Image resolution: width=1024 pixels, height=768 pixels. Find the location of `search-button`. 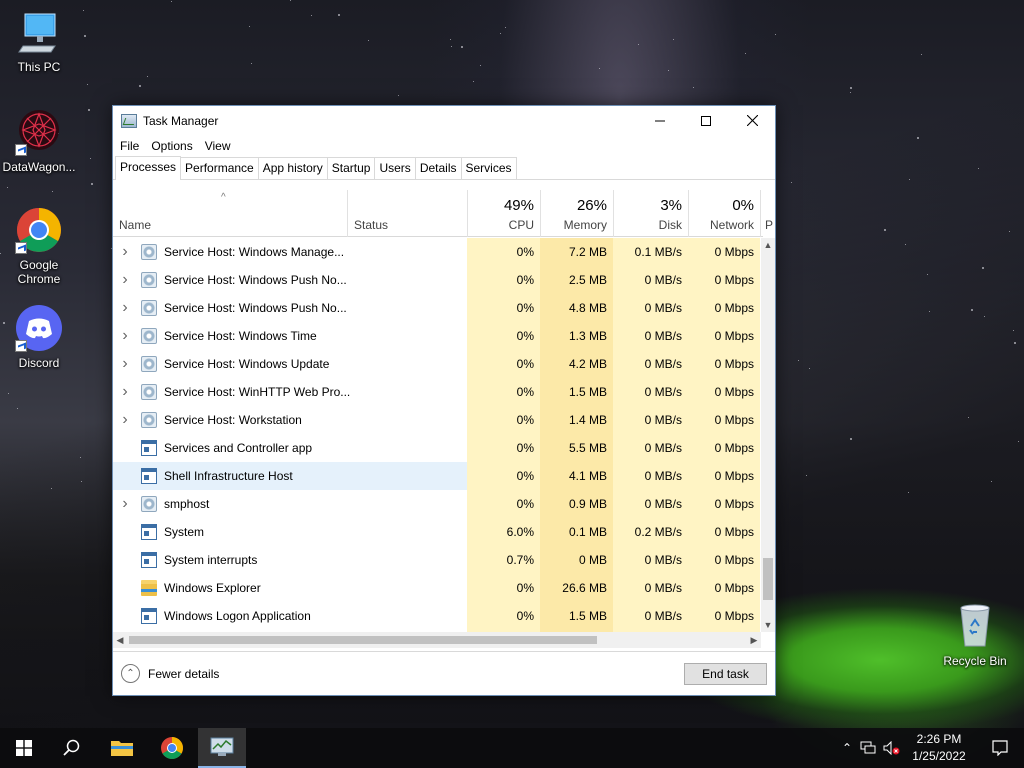

search-button is located at coordinates (72, 748).